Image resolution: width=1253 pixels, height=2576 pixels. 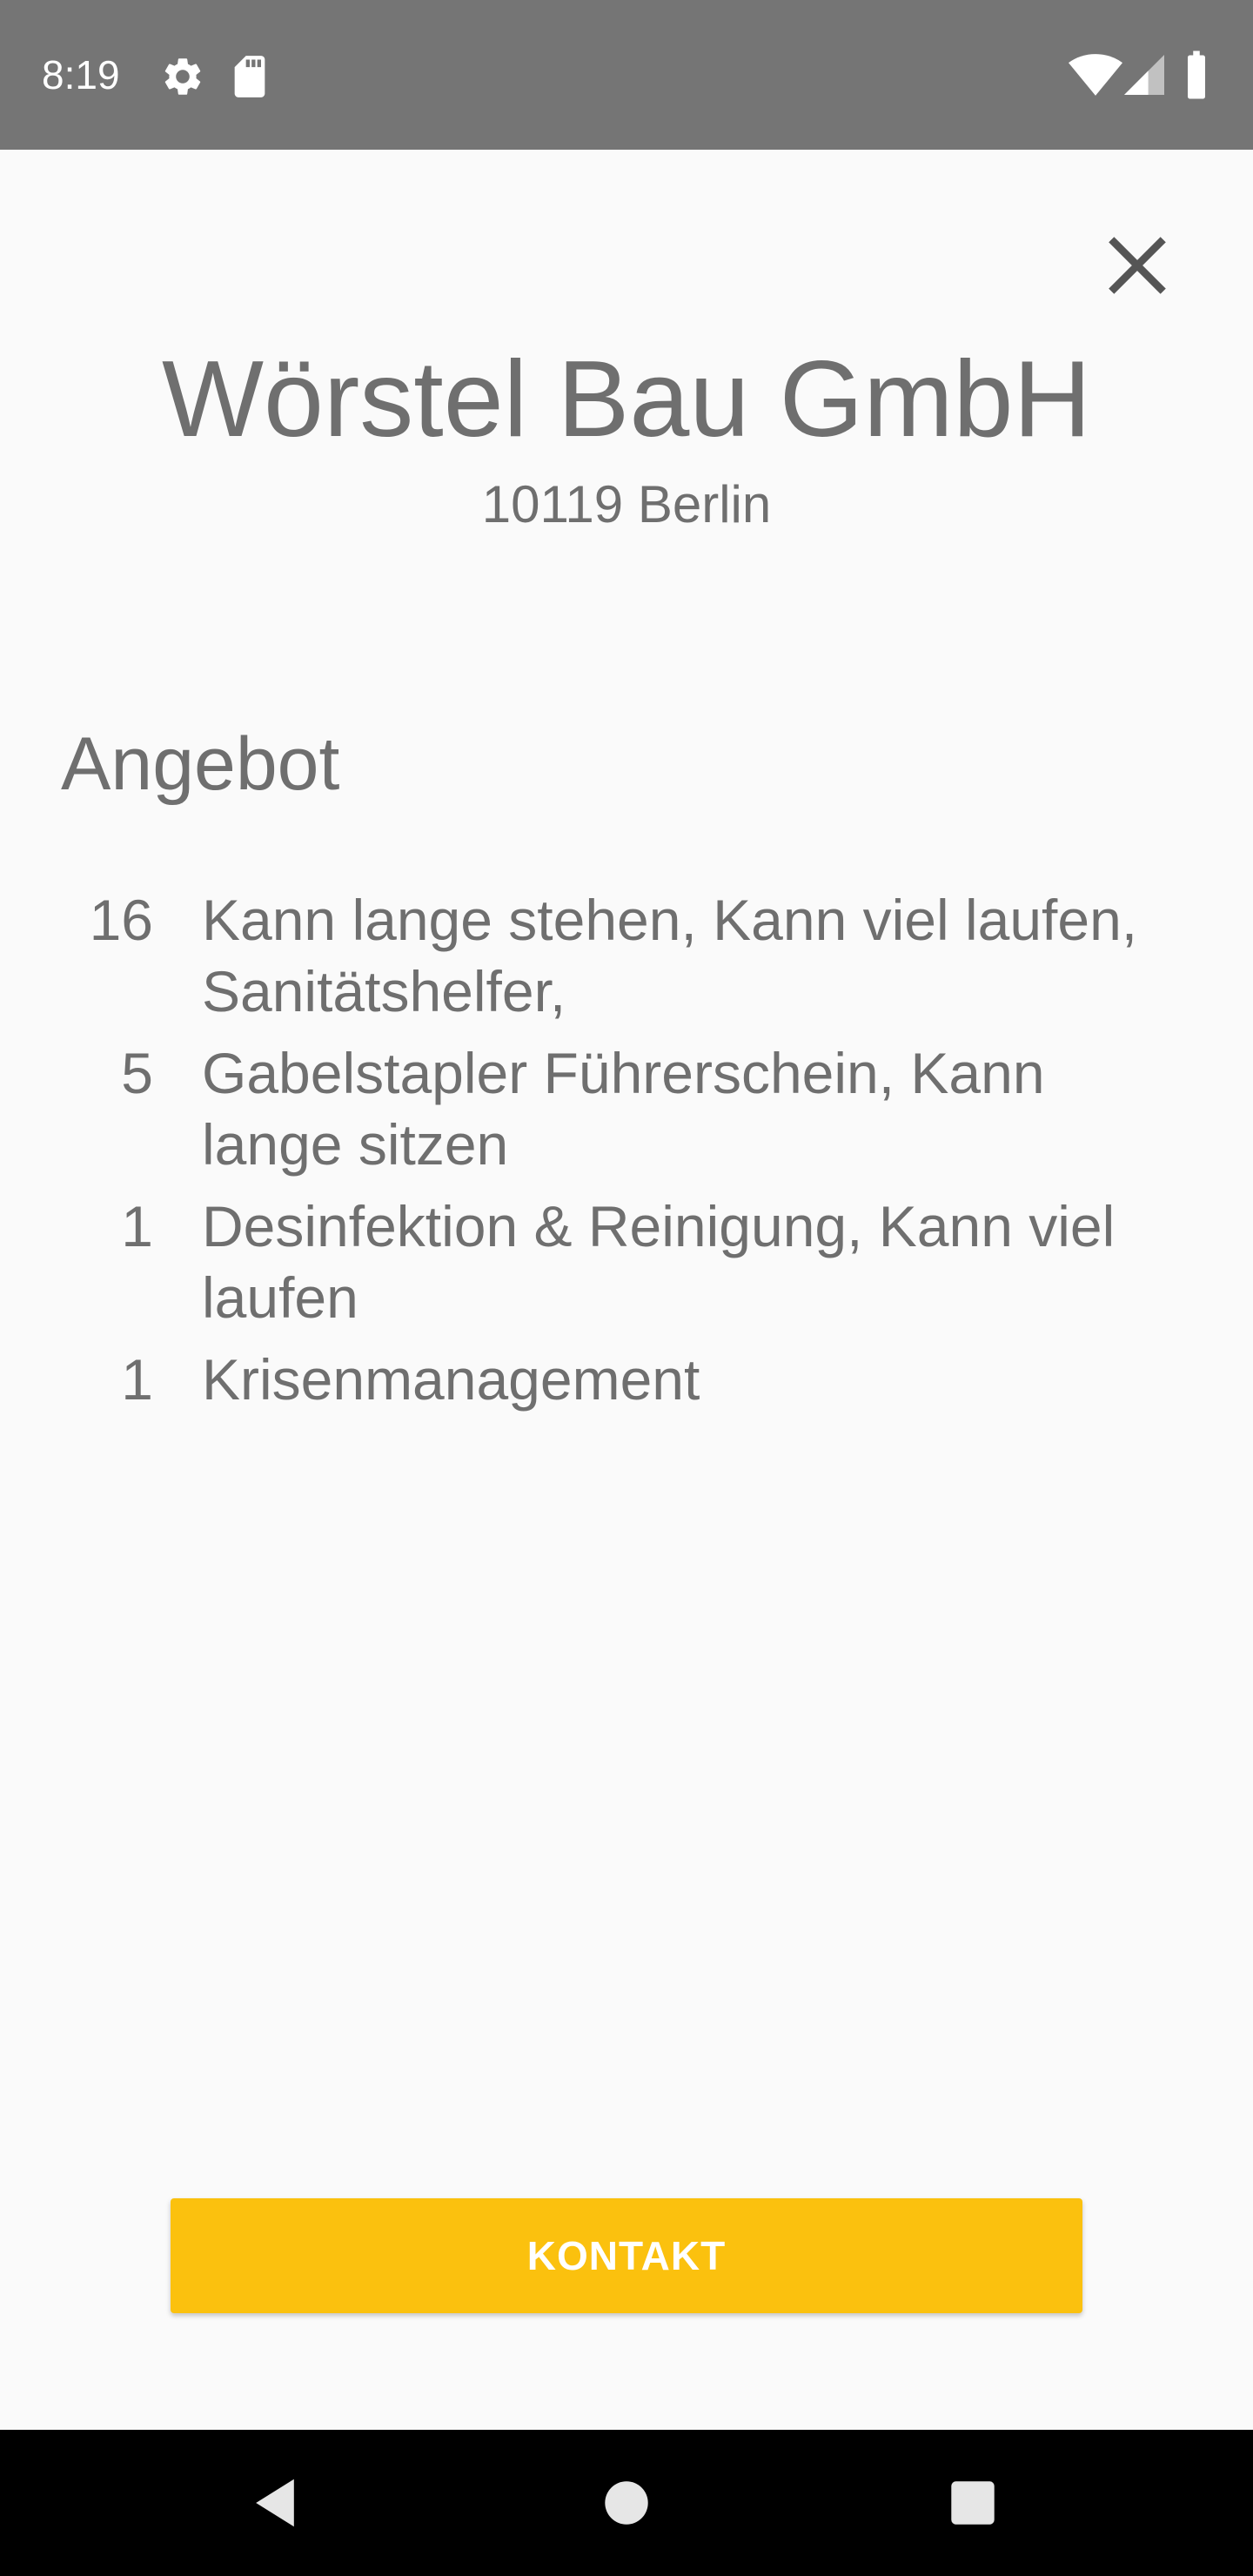 What do you see at coordinates (451, 1379) in the screenshot?
I see `offer-text: Krisenmanagement` at bounding box center [451, 1379].